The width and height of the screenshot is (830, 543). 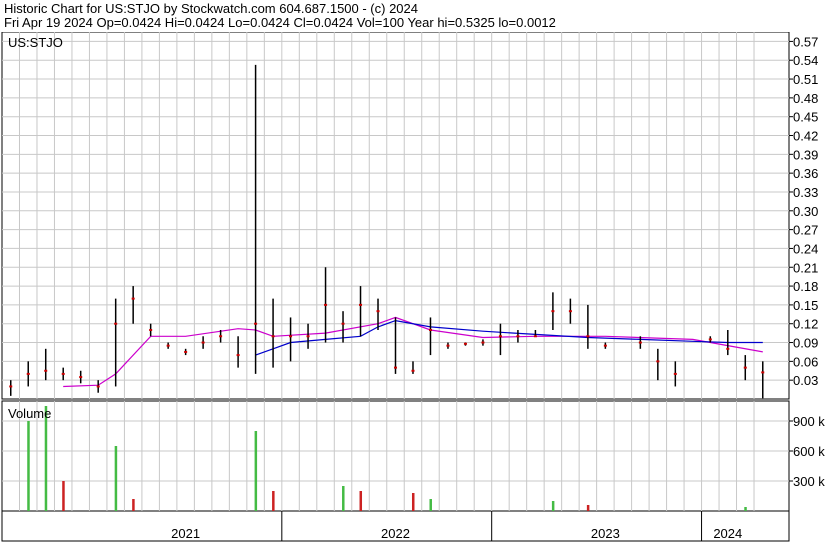 I want to click on x-year-label: 2021, so click(x=185, y=533).